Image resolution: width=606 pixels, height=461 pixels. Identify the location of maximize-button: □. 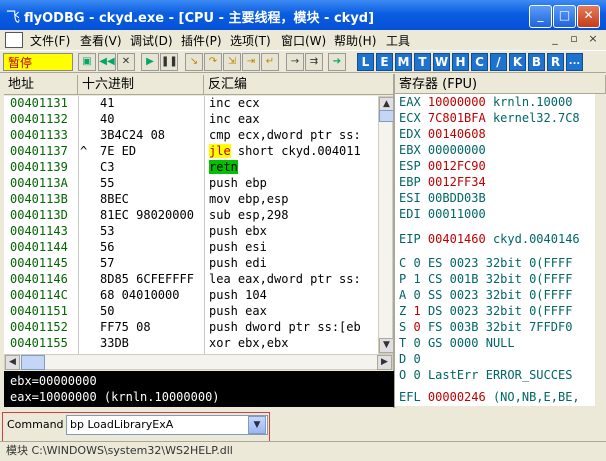
(564, 16).